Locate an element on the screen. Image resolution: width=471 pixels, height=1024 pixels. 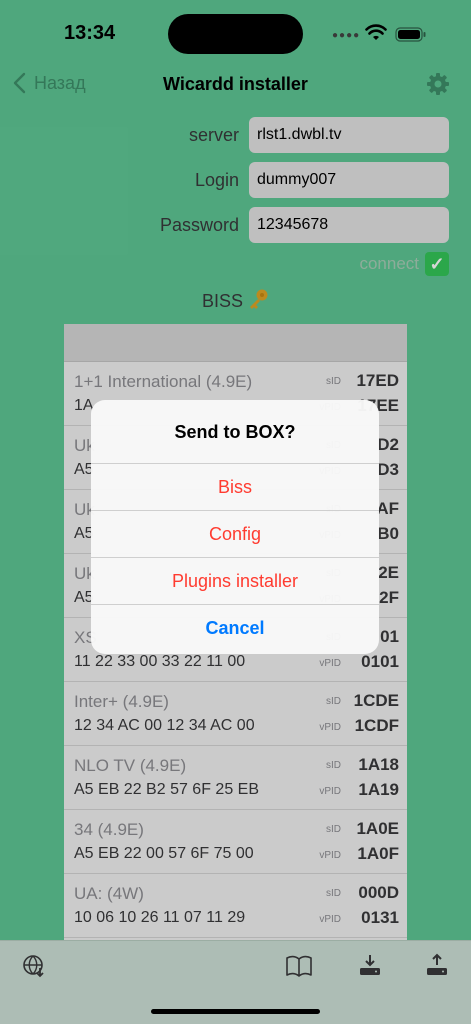
biss-button: Biss is located at coordinates (235, 487).